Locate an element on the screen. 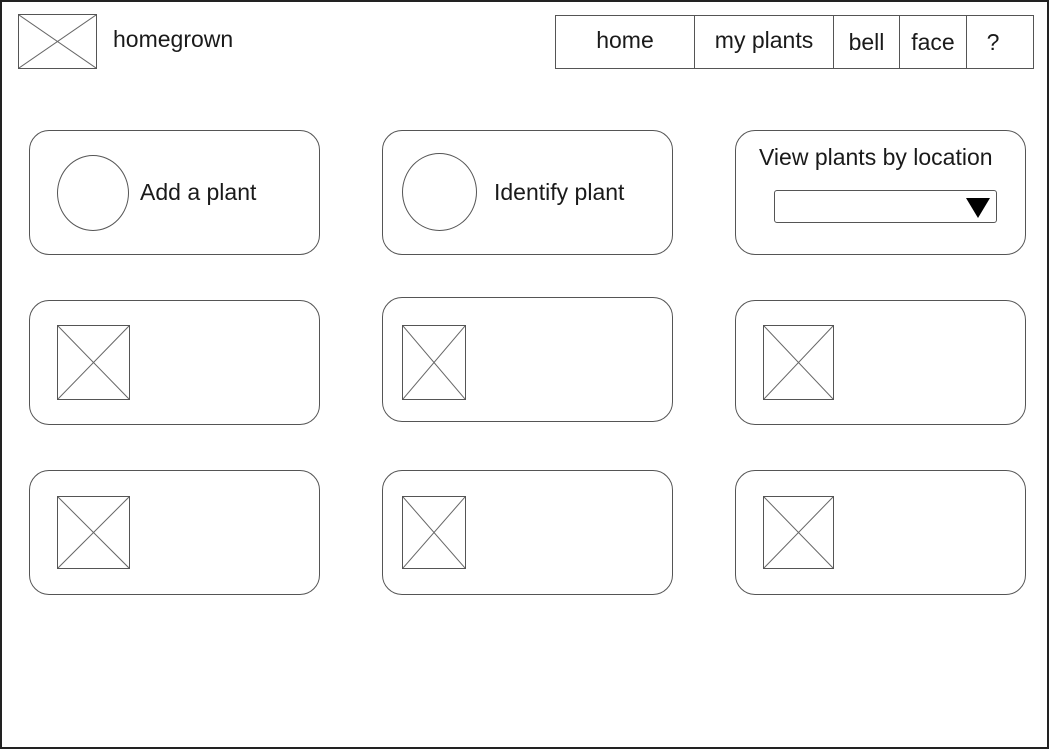 The height and width of the screenshot is (753, 1052). identify-plant-card: Identify plant is located at coordinates (527, 192).